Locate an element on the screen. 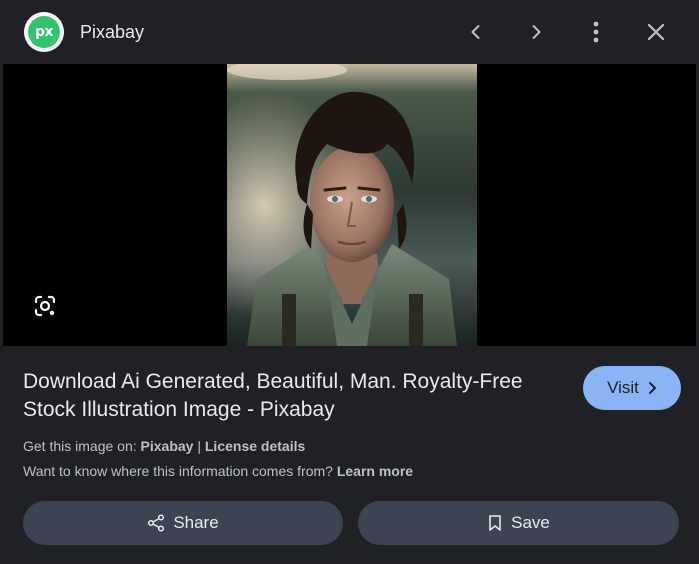  more-vert-icon is located at coordinates (596, 32).